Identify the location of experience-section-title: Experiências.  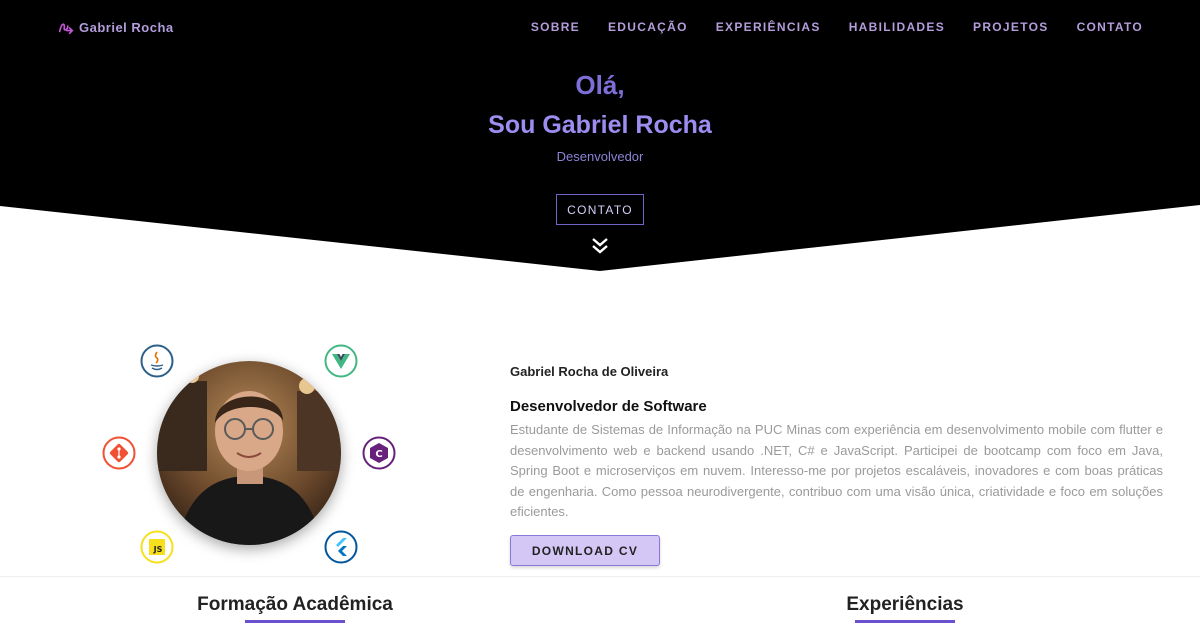
(905, 604).